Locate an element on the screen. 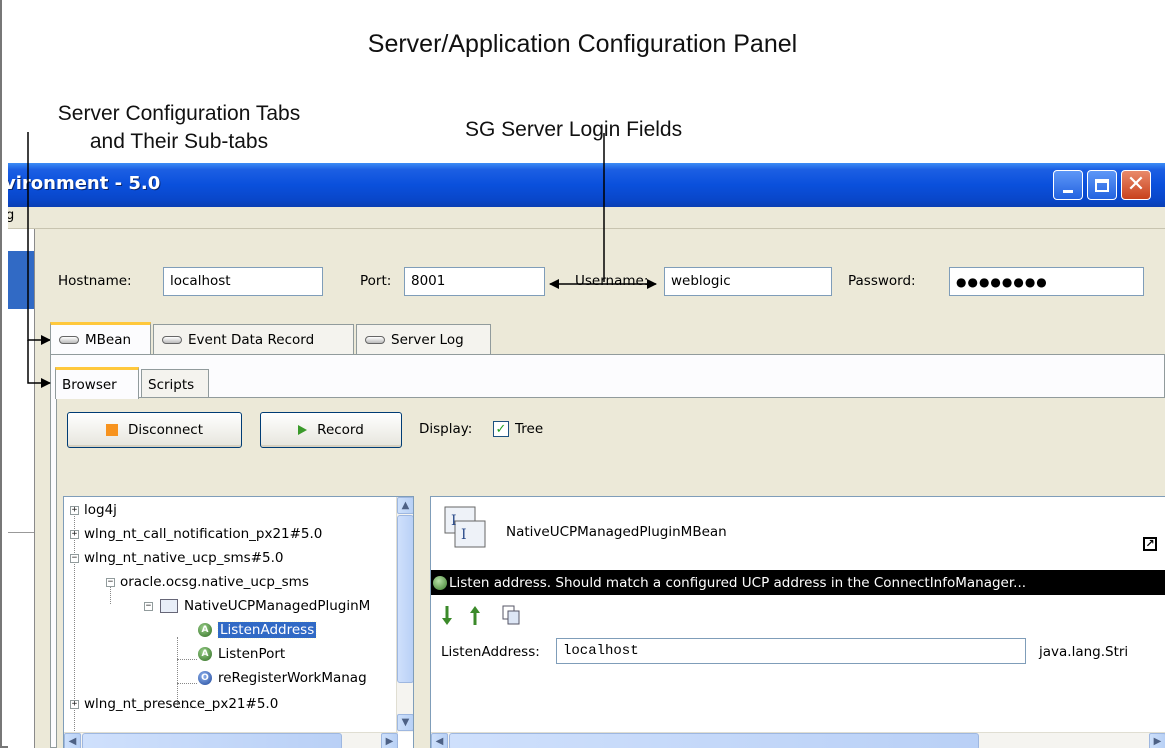 This screenshot has height=748, width=1165. tab-mbean: MBean is located at coordinates (100, 338).